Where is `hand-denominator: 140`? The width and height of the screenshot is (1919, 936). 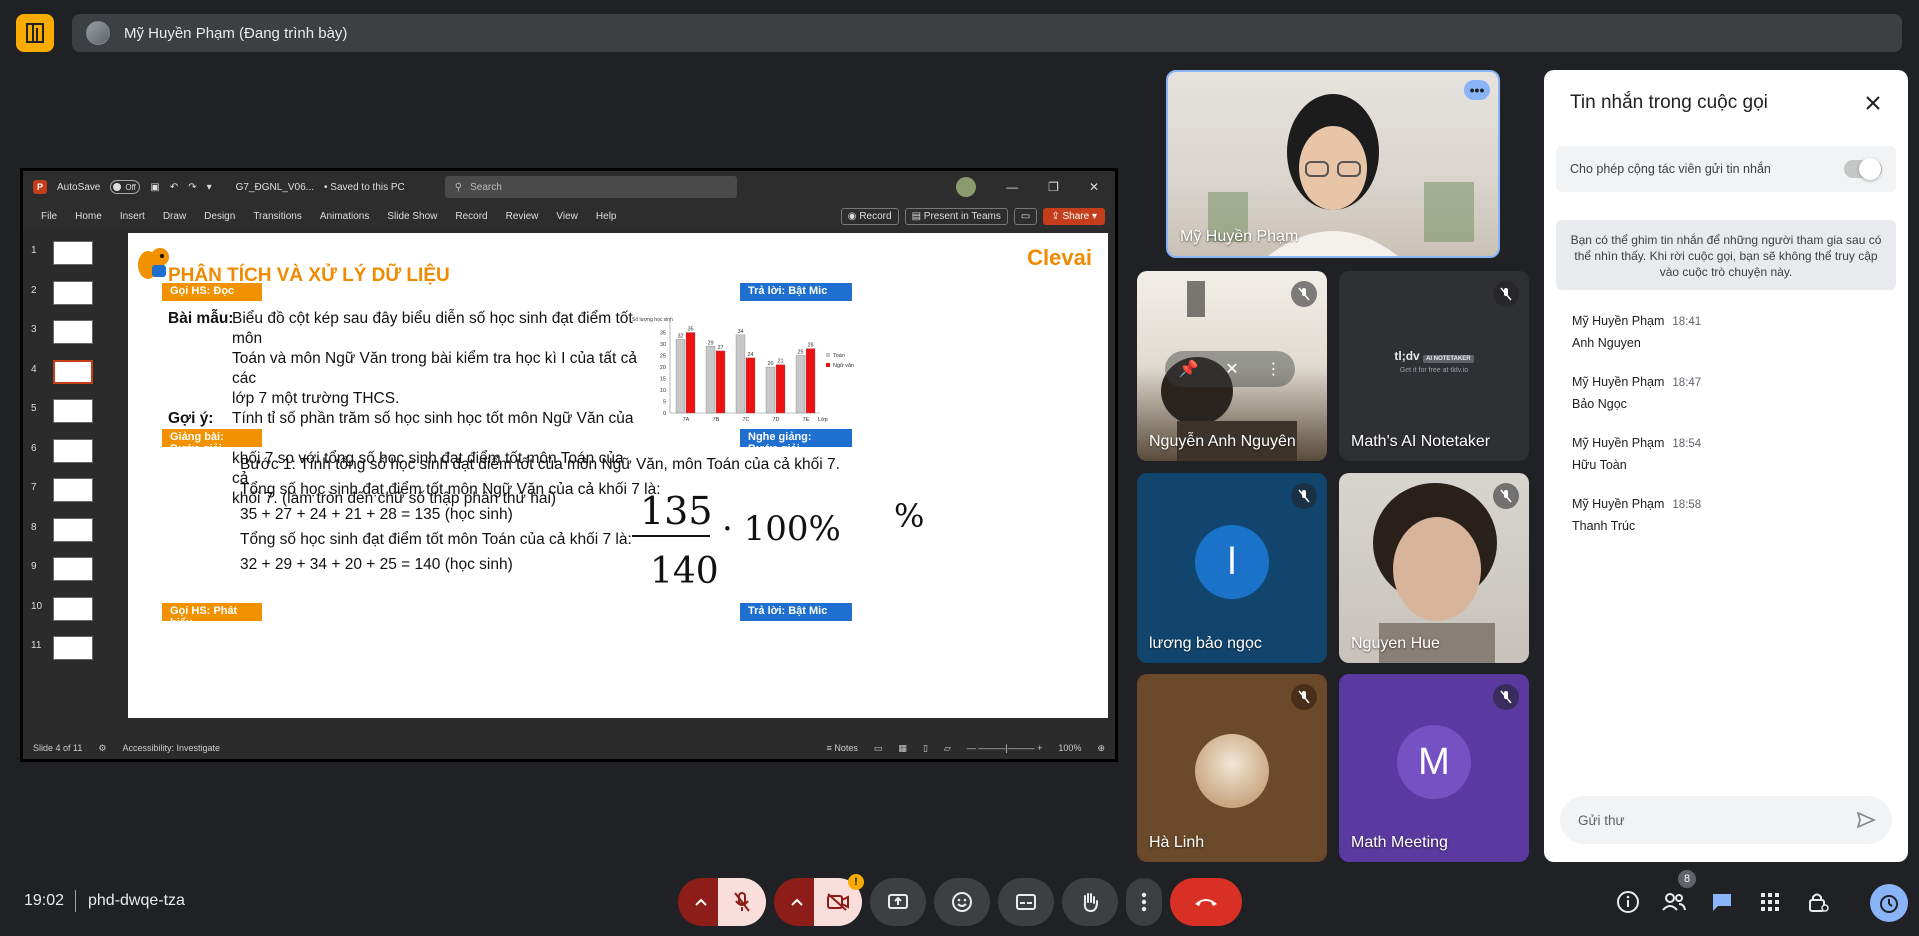
hand-denominator: 140 is located at coordinates (684, 571).